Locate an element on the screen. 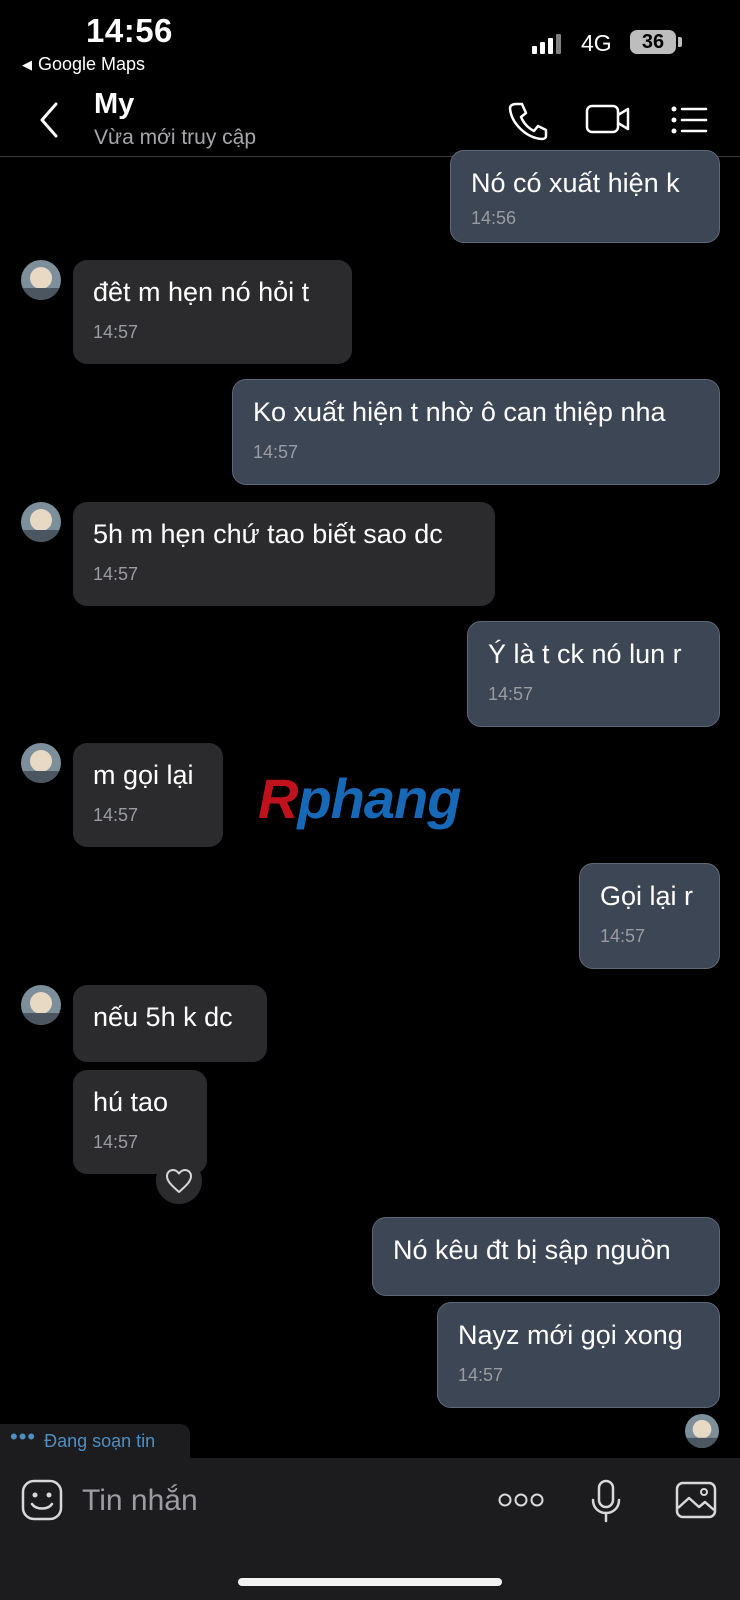  message-bubble: nếu 5h k dc is located at coordinates (170, 1023).